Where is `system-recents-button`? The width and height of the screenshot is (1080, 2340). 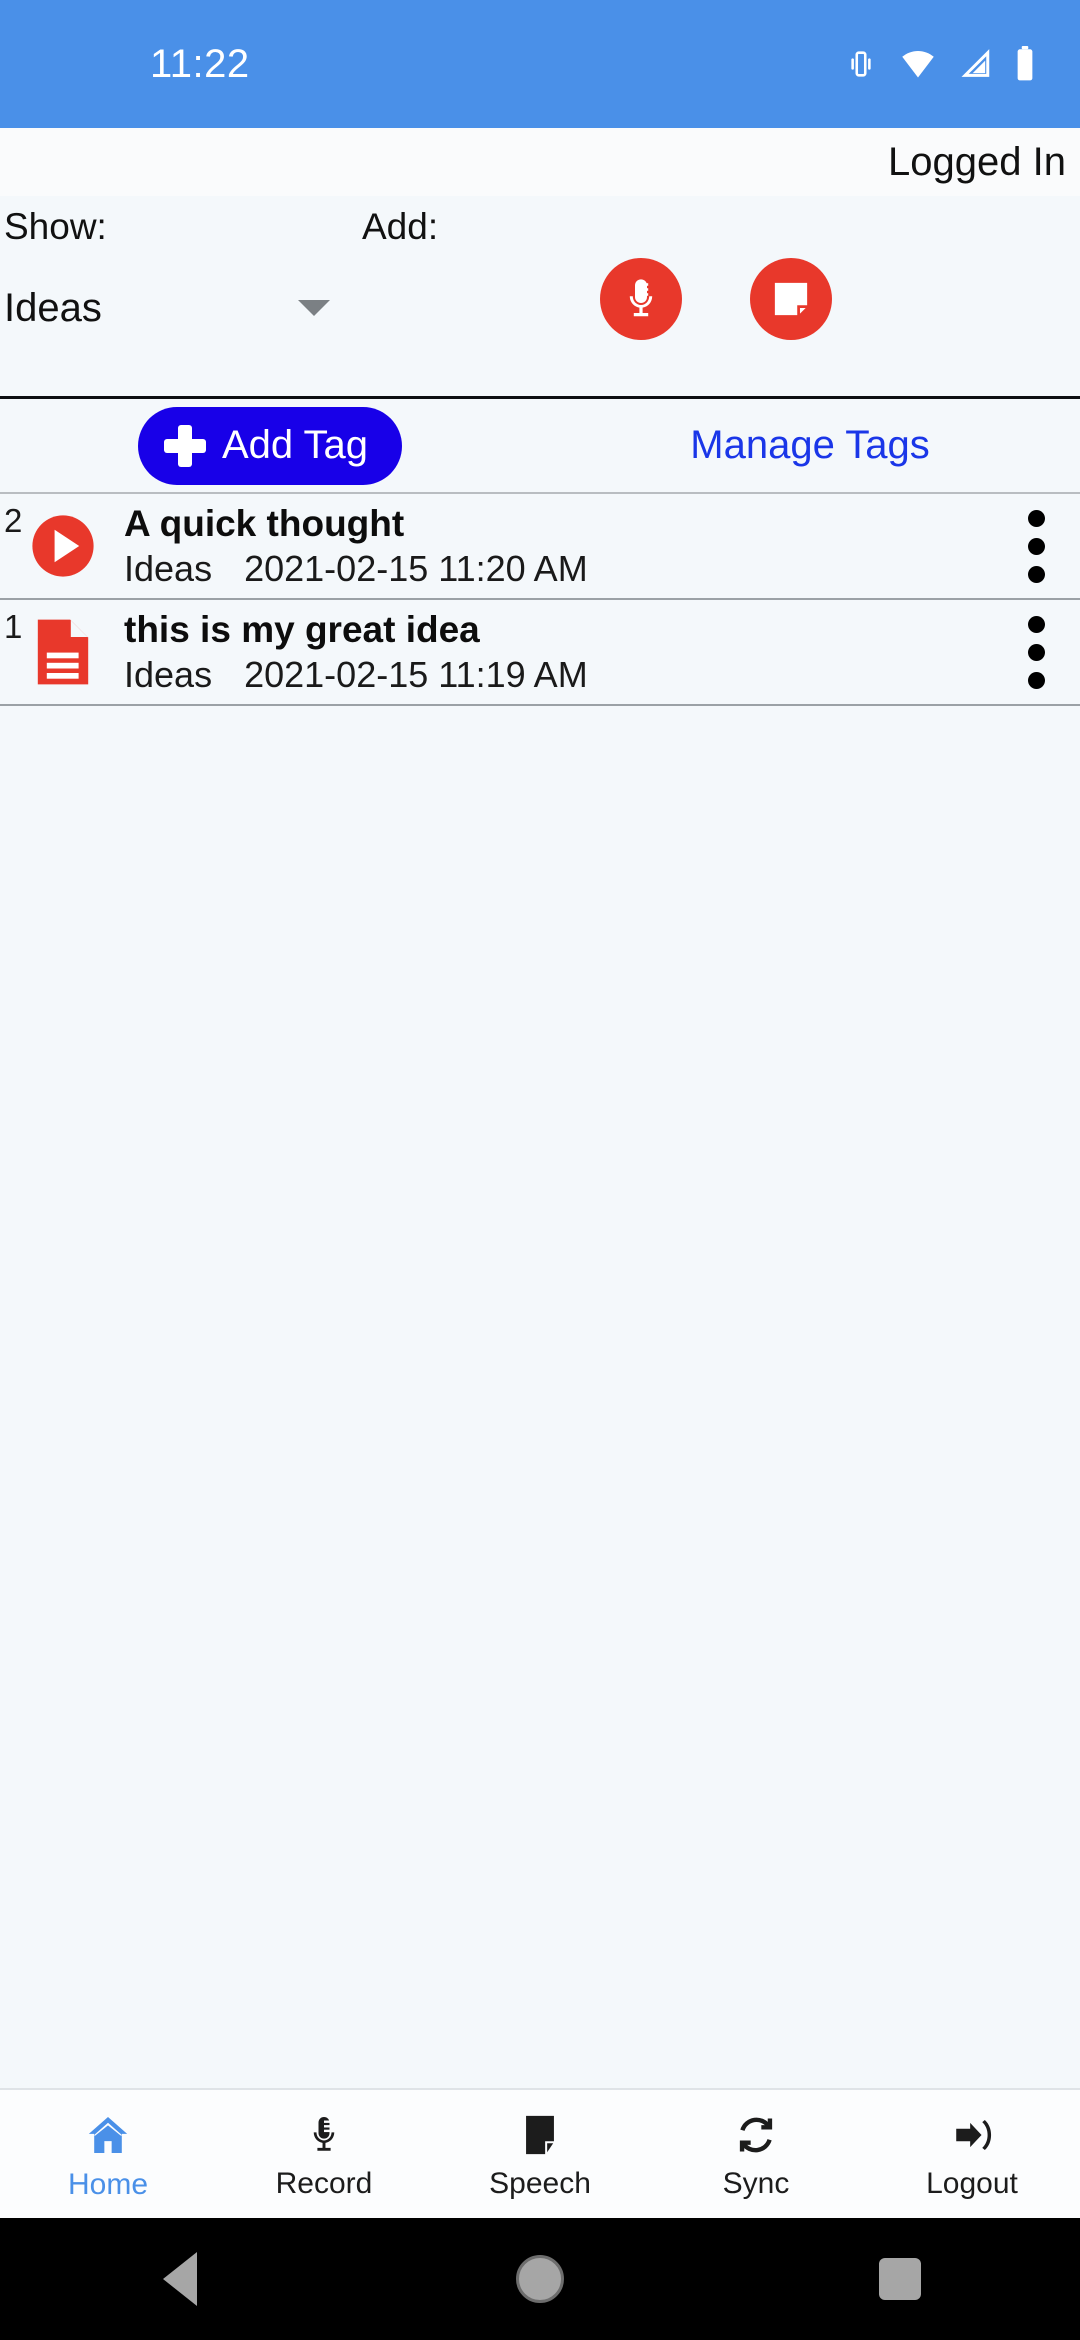
system-recents-button is located at coordinates (900, 2279).